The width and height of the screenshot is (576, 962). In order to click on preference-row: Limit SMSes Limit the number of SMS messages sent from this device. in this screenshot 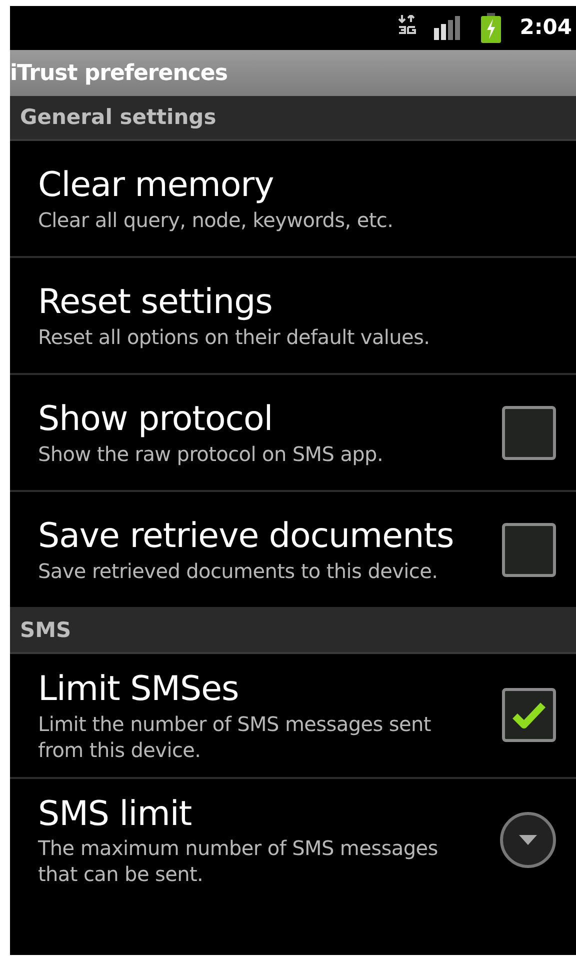, I will do `click(293, 716)`.